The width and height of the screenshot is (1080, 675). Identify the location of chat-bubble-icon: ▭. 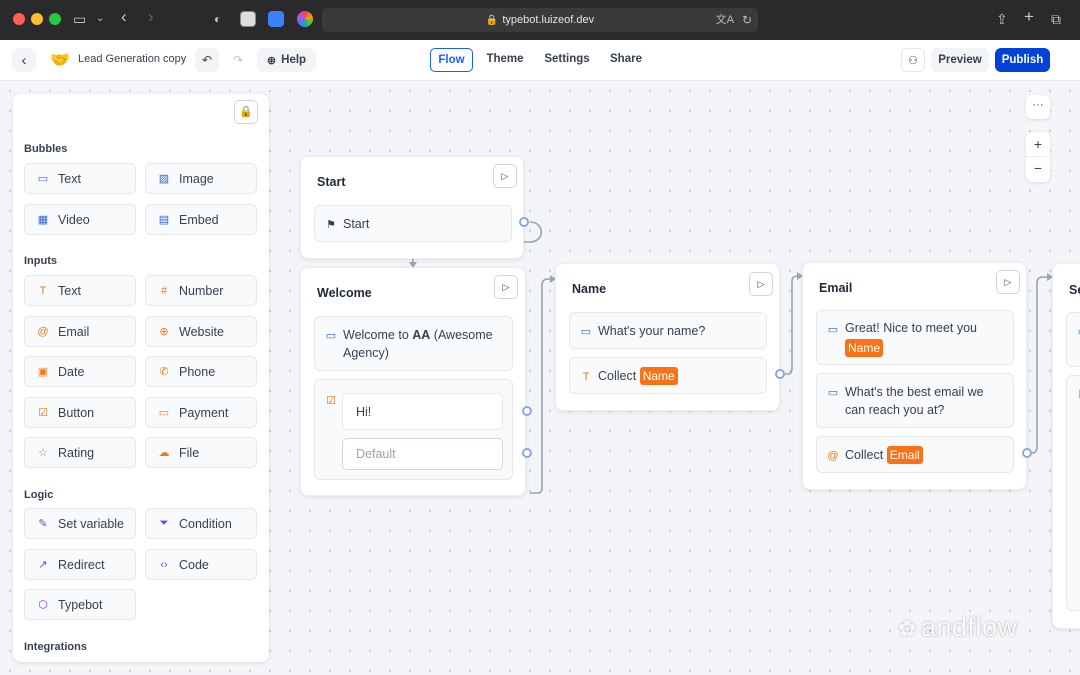
(833, 330).